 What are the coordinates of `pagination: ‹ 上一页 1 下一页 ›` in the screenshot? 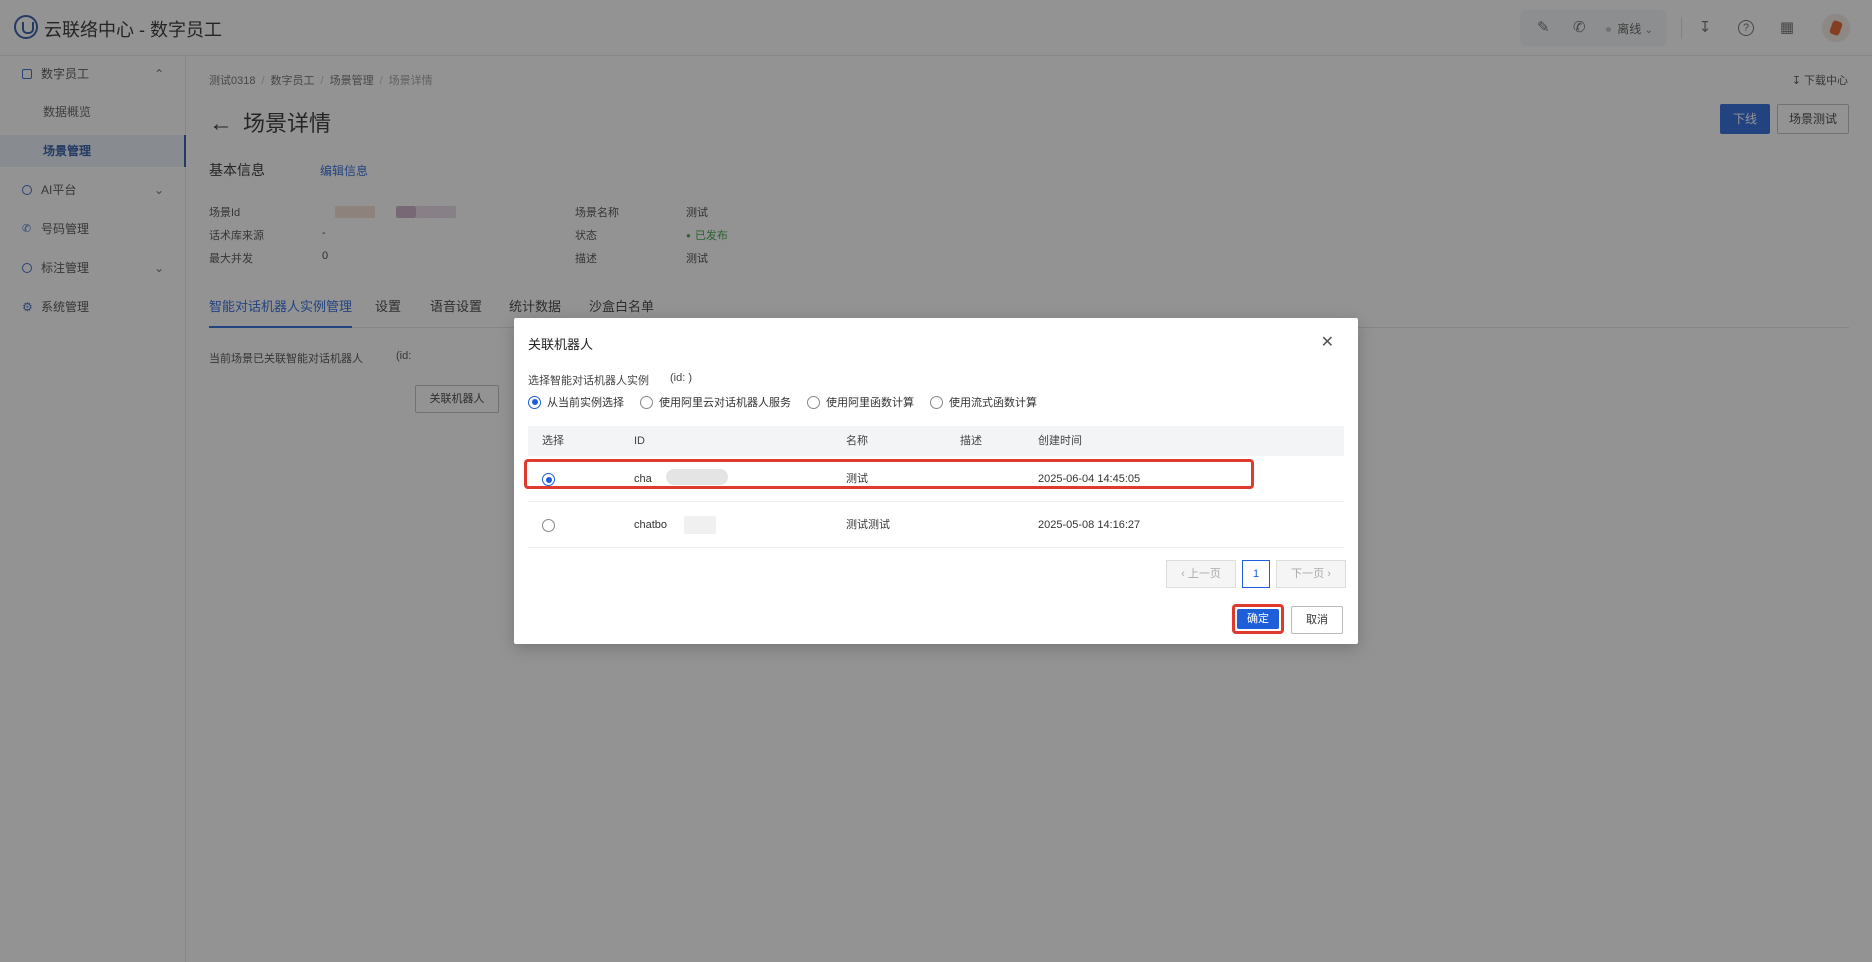 It's located at (1256, 574).